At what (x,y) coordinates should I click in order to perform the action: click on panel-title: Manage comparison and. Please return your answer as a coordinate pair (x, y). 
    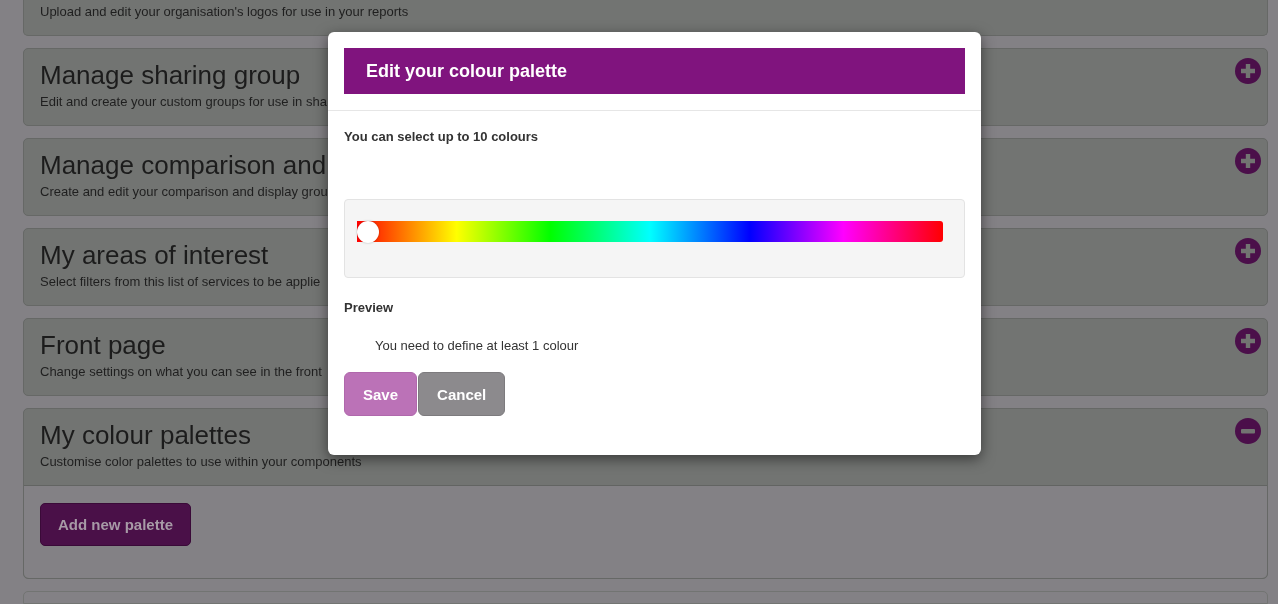
    Looking at the image, I should click on (183, 165).